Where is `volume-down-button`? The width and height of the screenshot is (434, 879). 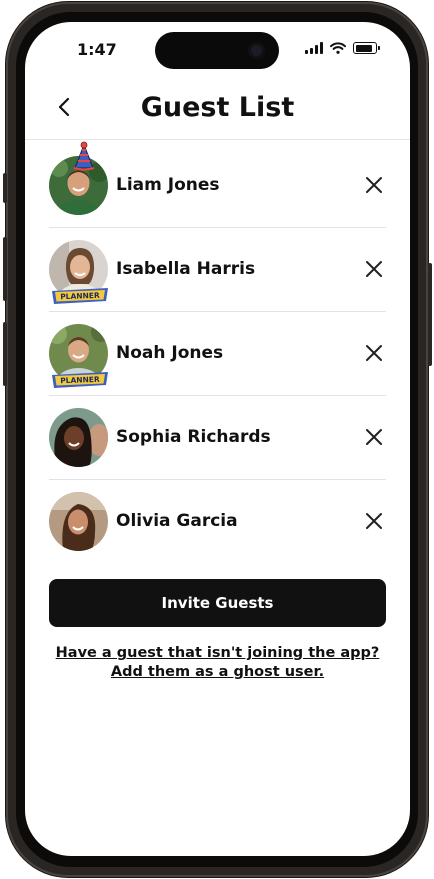
volume-down-button is located at coordinates (5, 354).